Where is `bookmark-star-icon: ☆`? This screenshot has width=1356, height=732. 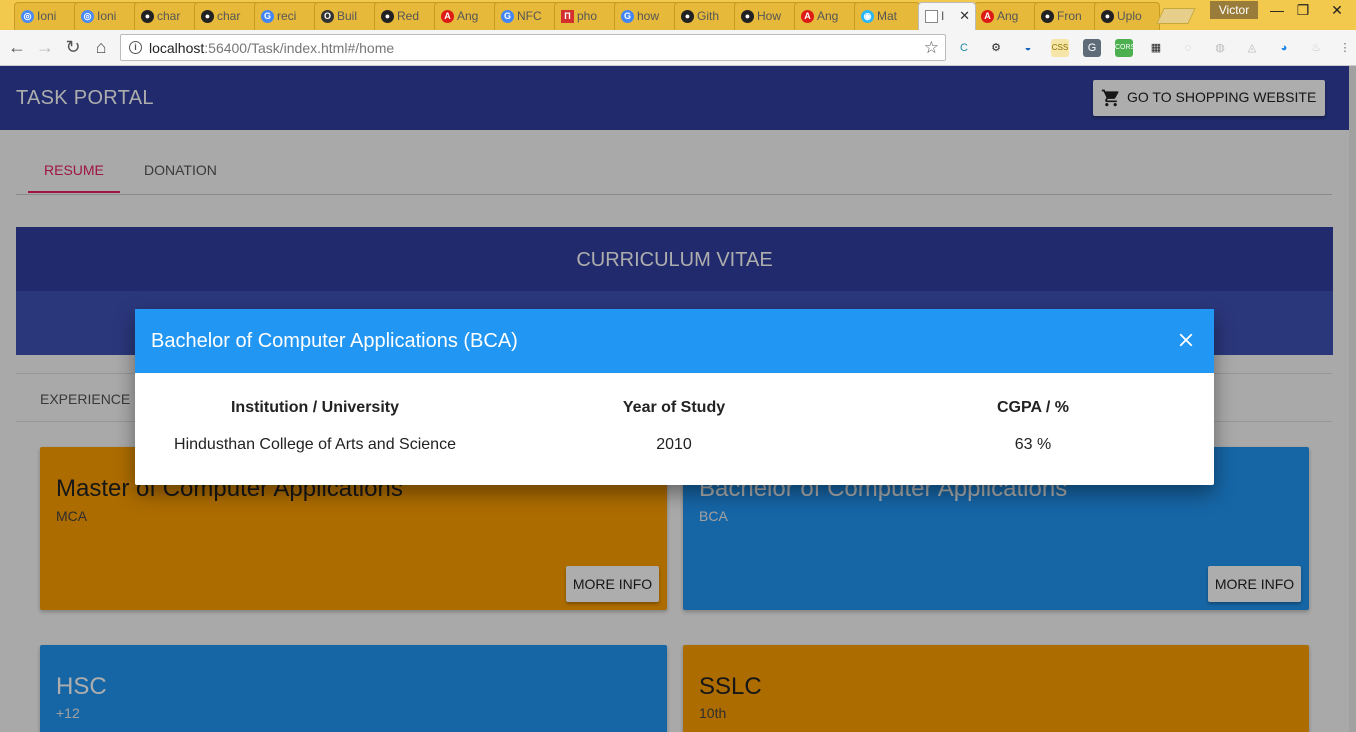
bookmark-star-icon: ☆ is located at coordinates (931, 48).